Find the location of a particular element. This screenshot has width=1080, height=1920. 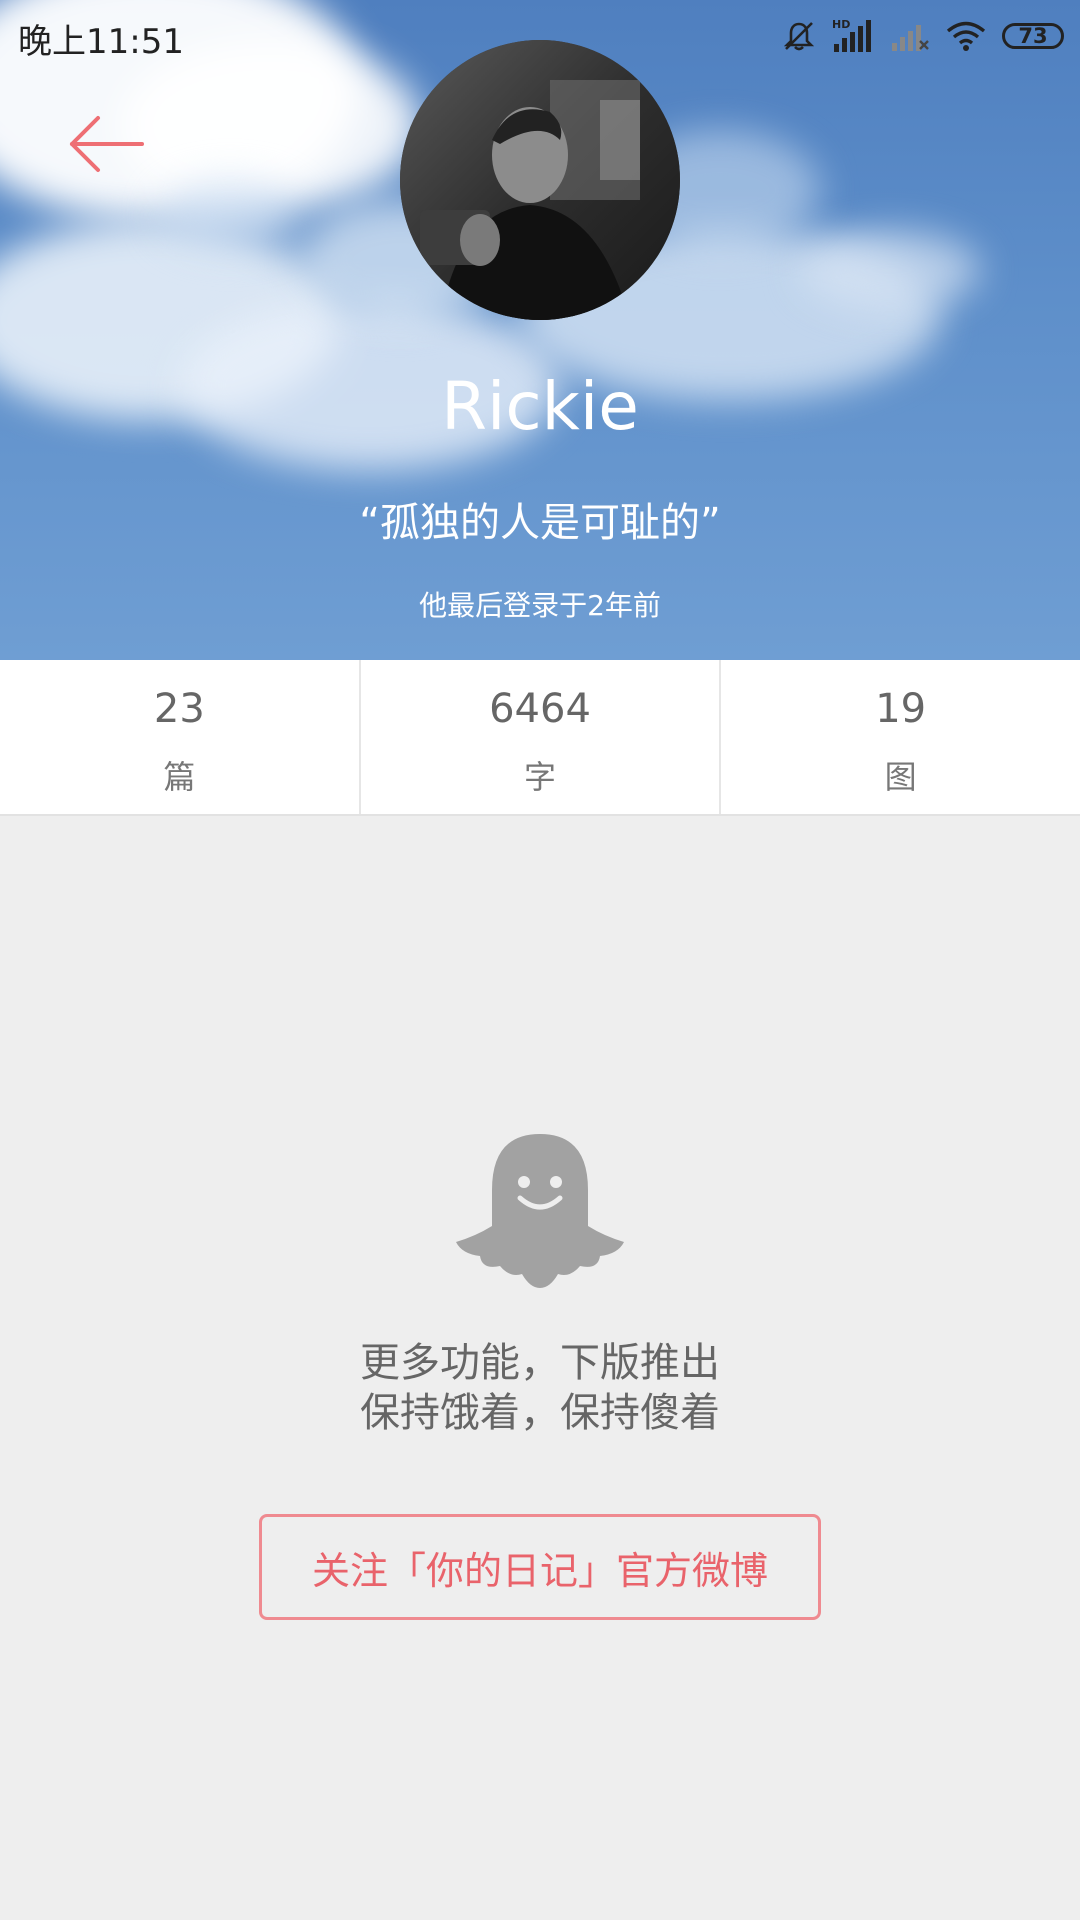

stats-bar: 23 篇 6464 字 19 图 is located at coordinates (540, 738).